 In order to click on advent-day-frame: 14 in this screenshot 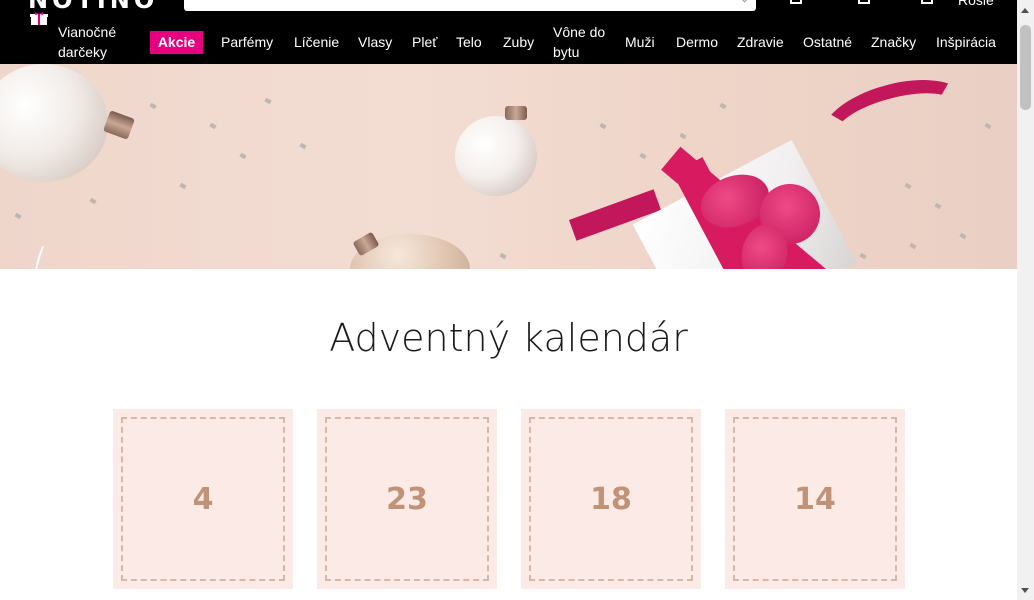, I will do `click(815, 499)`.